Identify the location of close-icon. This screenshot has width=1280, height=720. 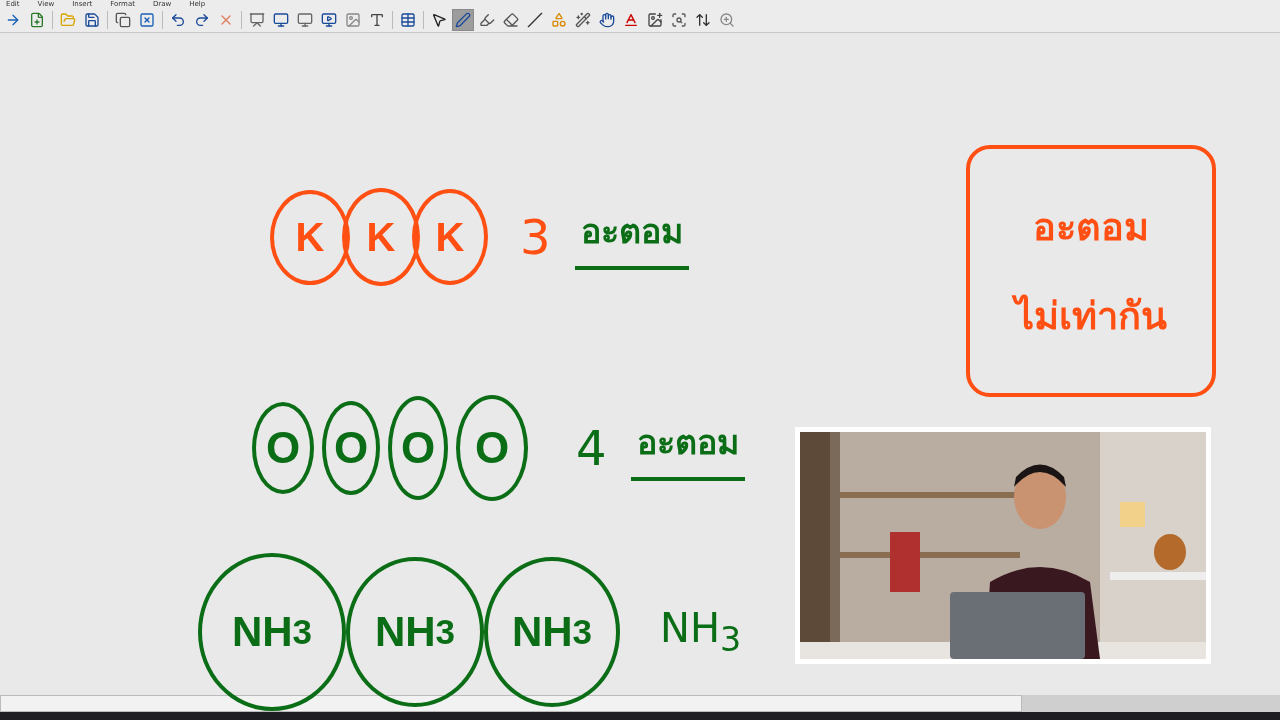
(147, 20).